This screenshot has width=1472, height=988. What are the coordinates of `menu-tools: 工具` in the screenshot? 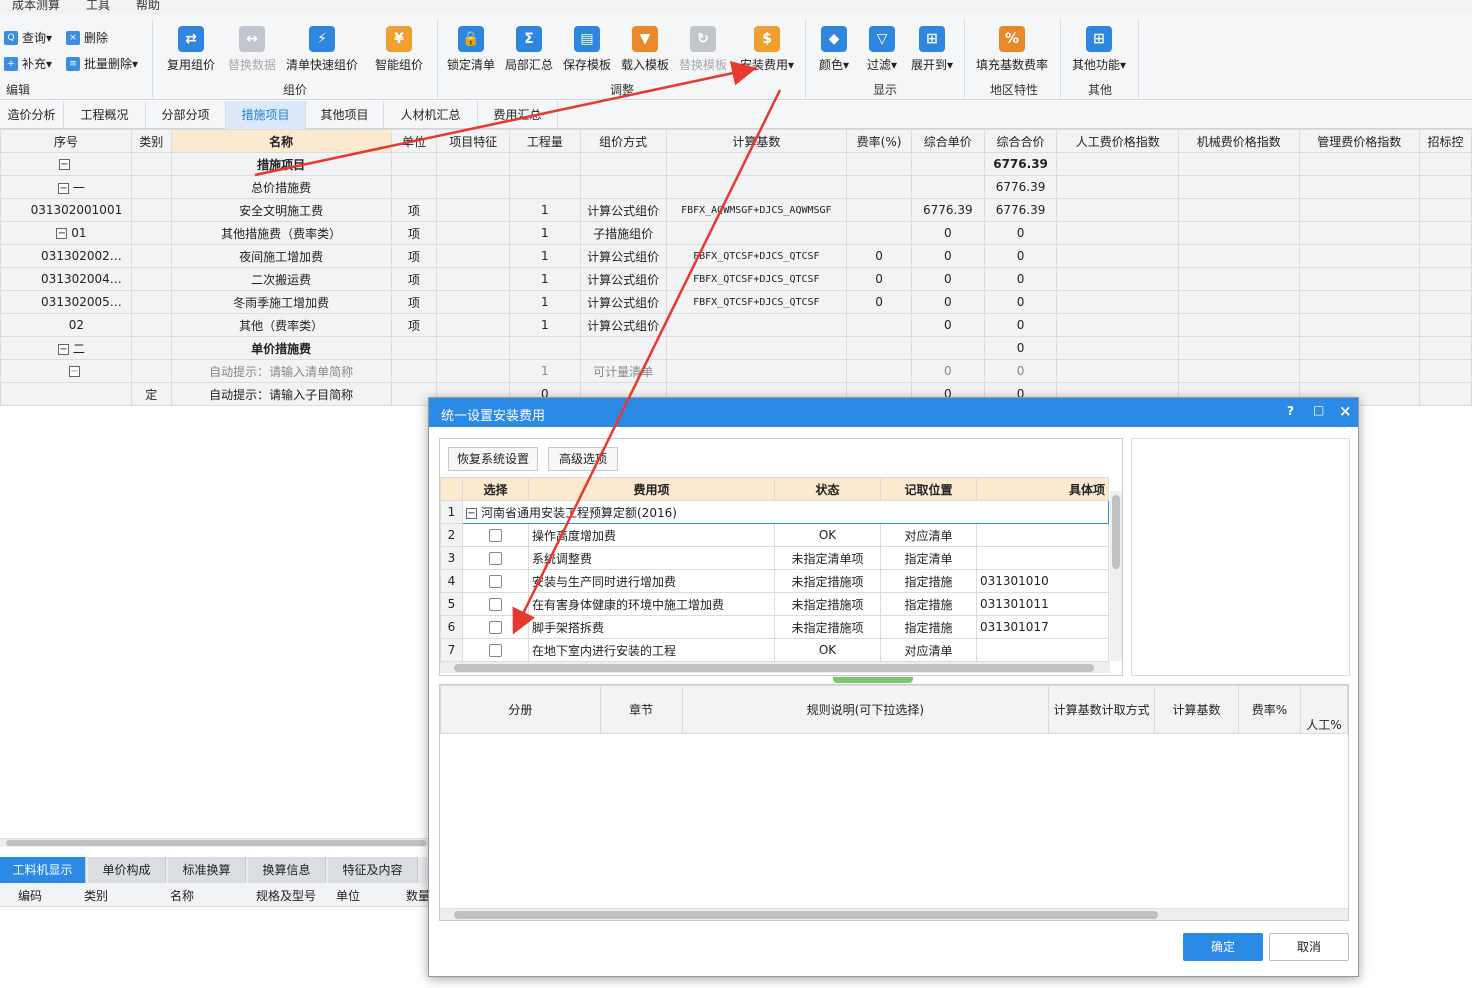 It's located at (98, 6).